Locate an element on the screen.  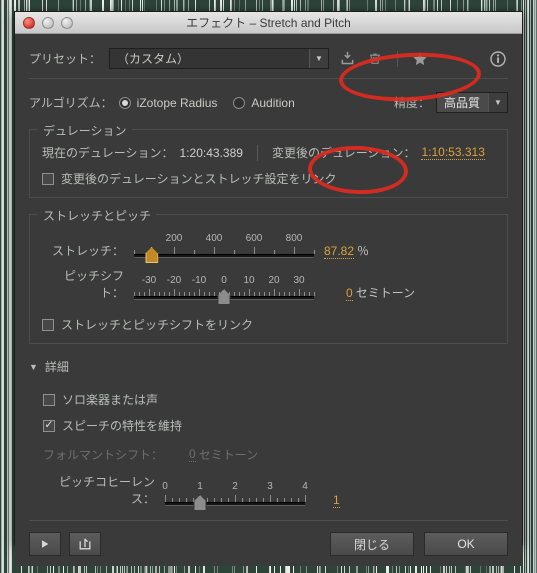
solo-instrument-label: ソロ楽器または声 is located at coordinates (110, 400).